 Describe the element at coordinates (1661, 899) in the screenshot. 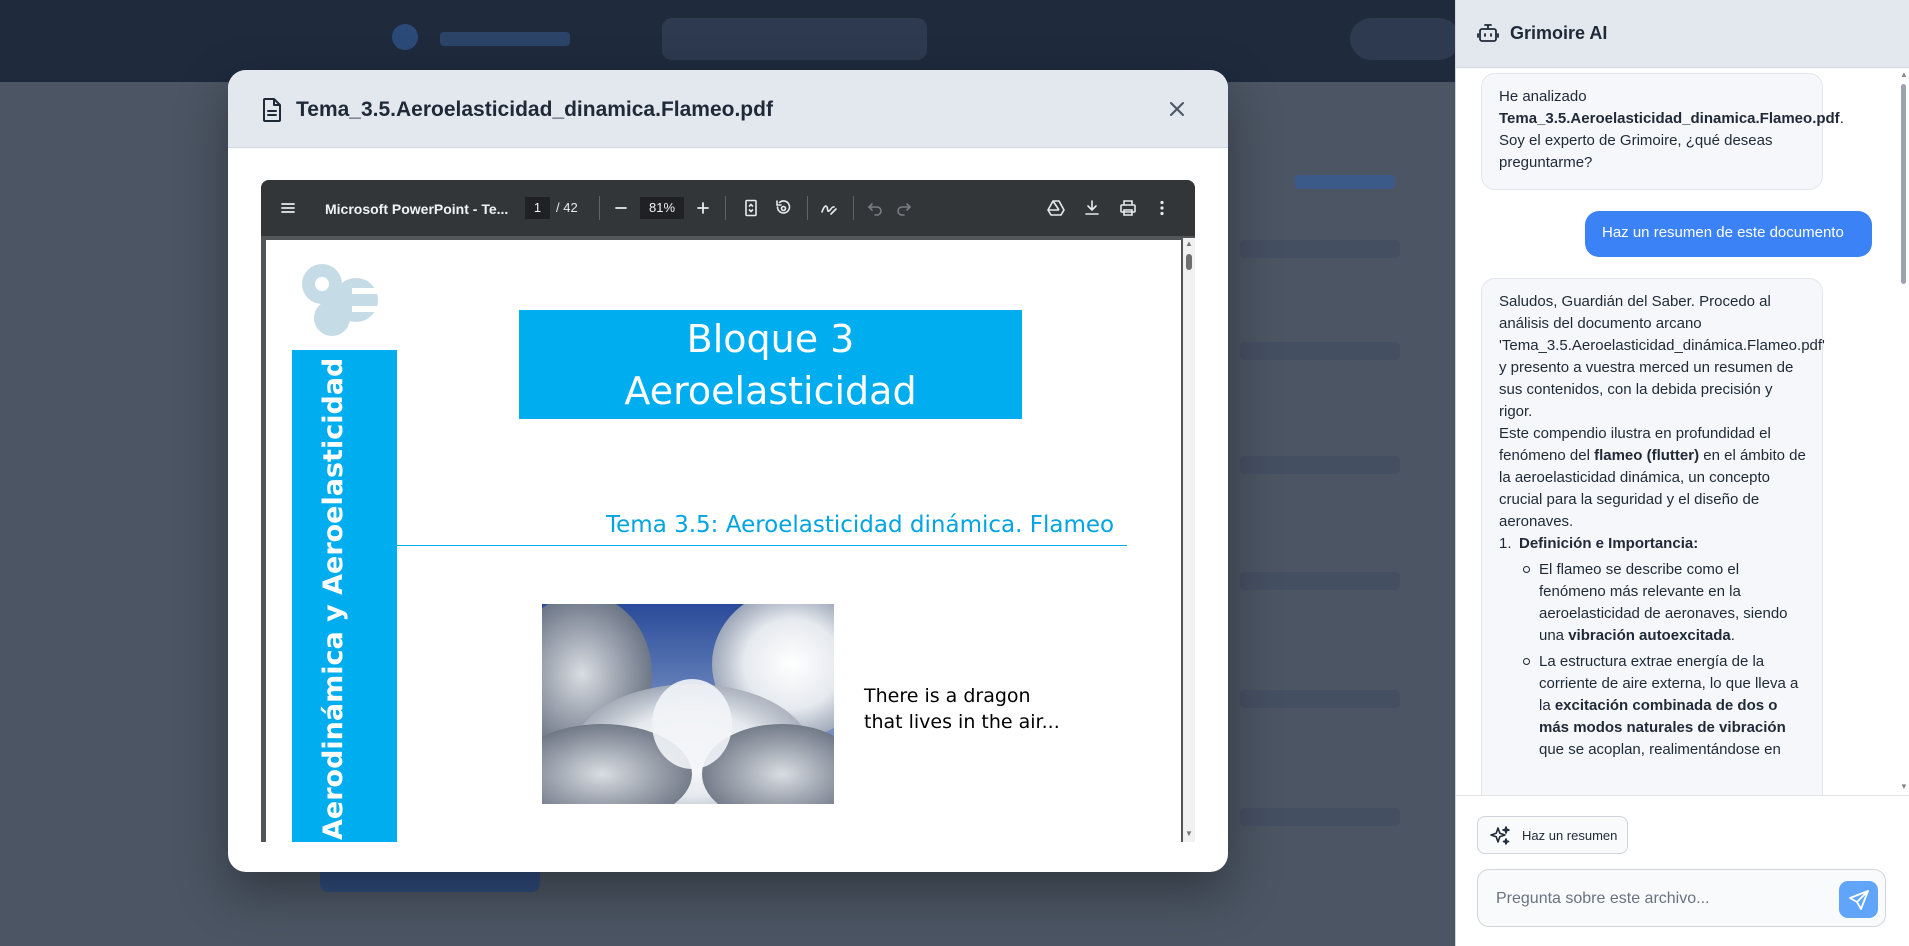

I see `ask-input` at that location.